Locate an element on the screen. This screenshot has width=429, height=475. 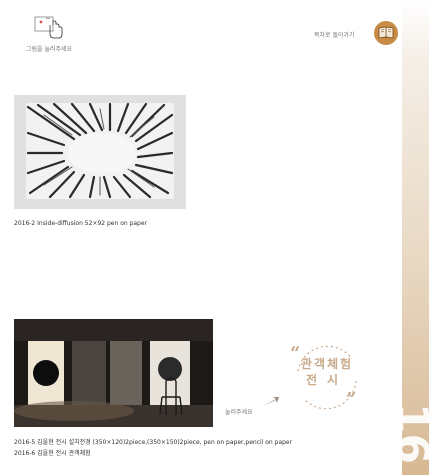
side-year-number: 16 is located at coordinates (408, 433).